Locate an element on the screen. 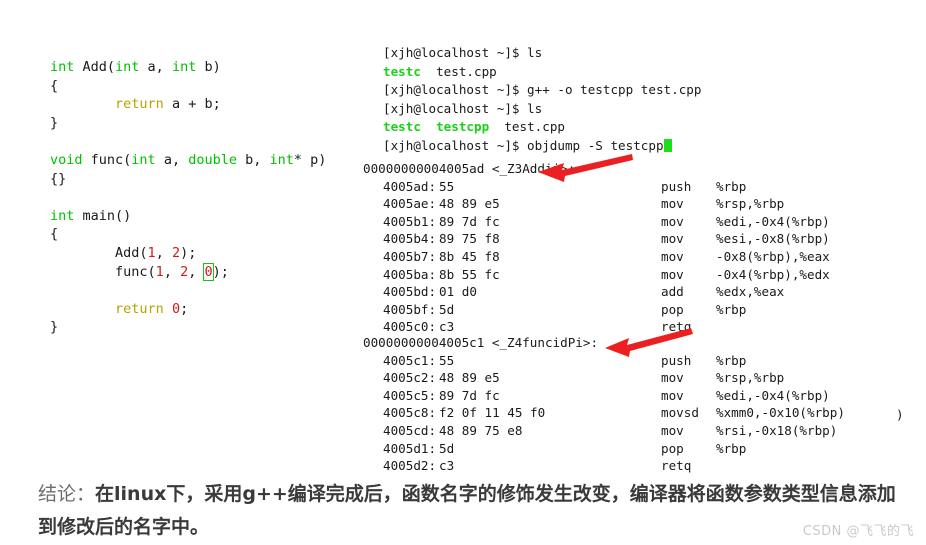 This screenshot has height=545, width=926. disassembly-row: 4005ba: 8b 55 fc mov -0x4(%rbp),%edx is located at coordinates (596, 275).